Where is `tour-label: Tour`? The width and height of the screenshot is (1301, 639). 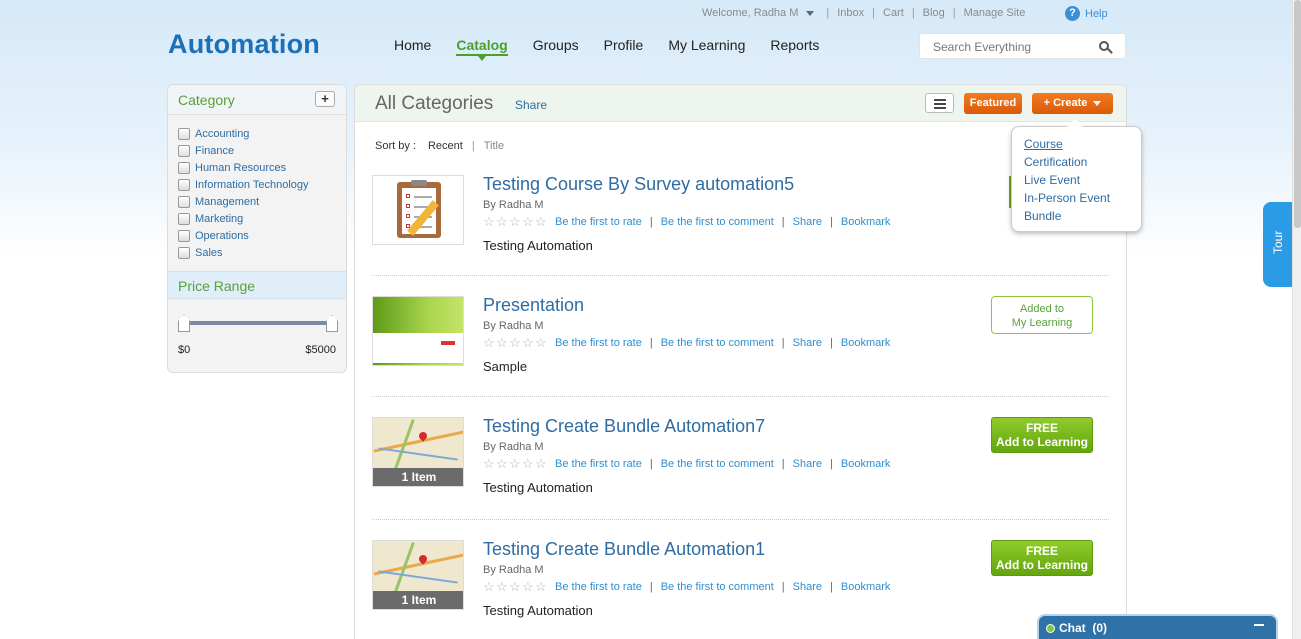
tour-label: Tour is located at coordinates (1278, 242).